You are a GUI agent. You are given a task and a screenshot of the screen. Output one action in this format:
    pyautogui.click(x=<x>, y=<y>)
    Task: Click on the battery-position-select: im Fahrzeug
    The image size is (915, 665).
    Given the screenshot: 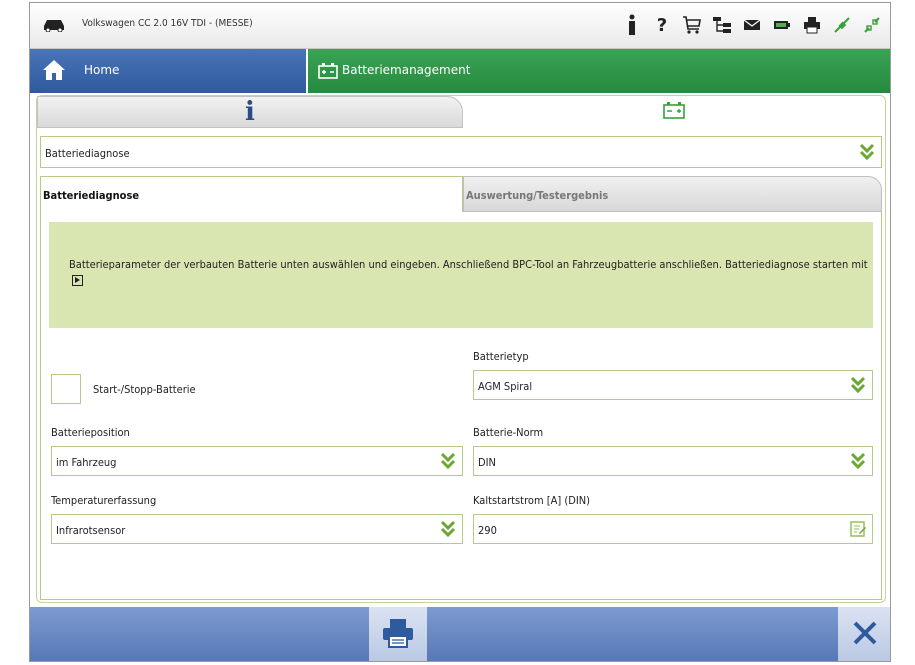 What is the action you would take?
    pyautogui.click(x=257, y=461)
    